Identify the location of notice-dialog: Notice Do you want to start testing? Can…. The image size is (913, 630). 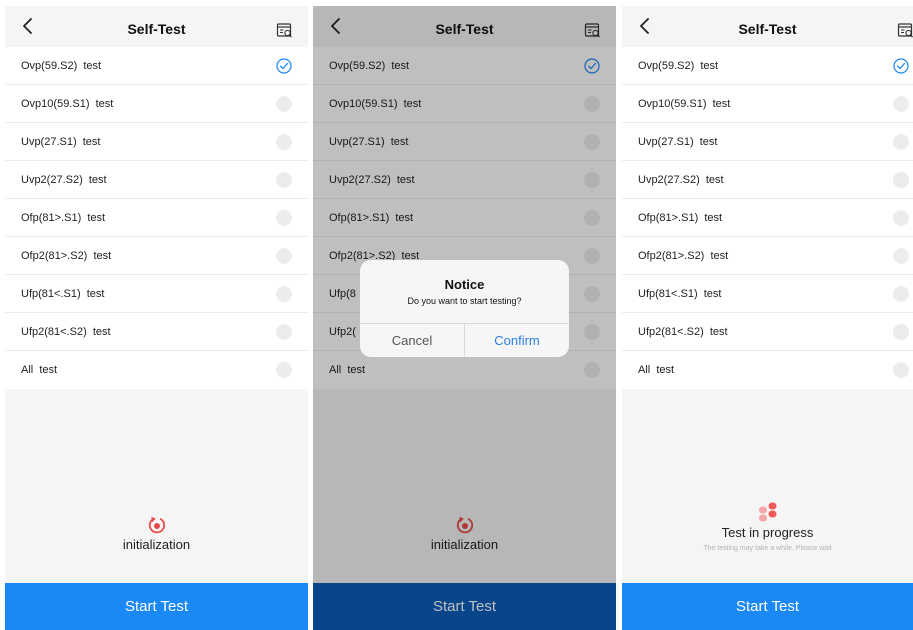
(464, 308).